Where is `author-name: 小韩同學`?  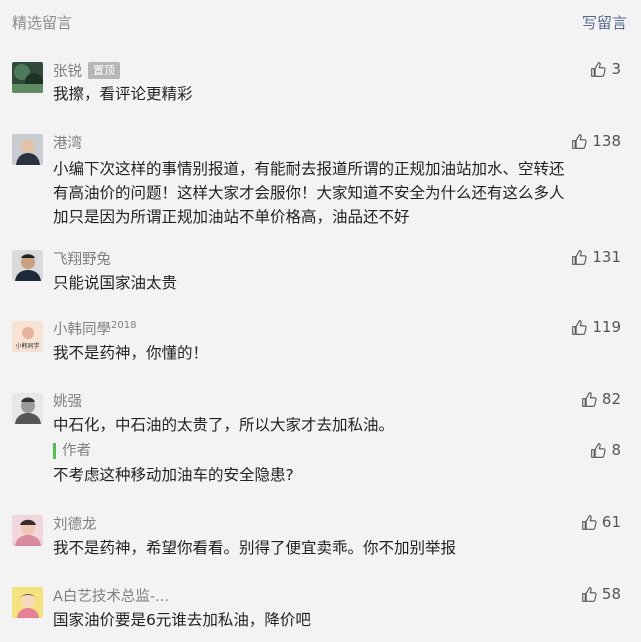
author-name: 小韩同學 is located at coordinates (82, 330).